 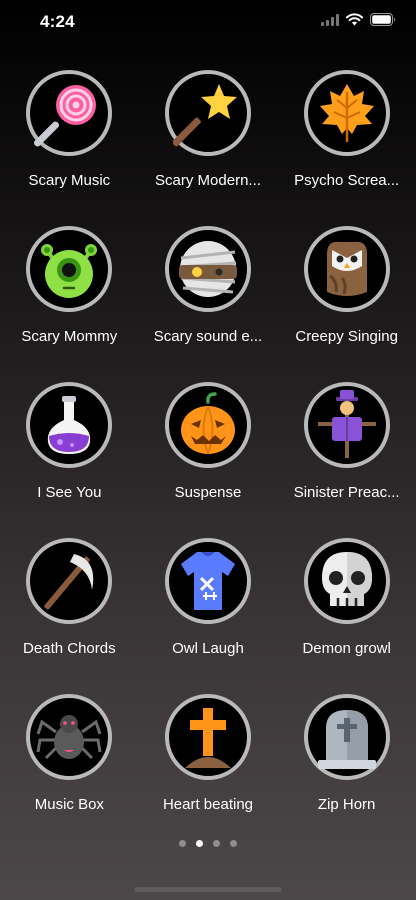 What do you see at coordinates (57, 21) in the screenshot?
I see `status-time: 4:24` at bounding box center [57, 21].